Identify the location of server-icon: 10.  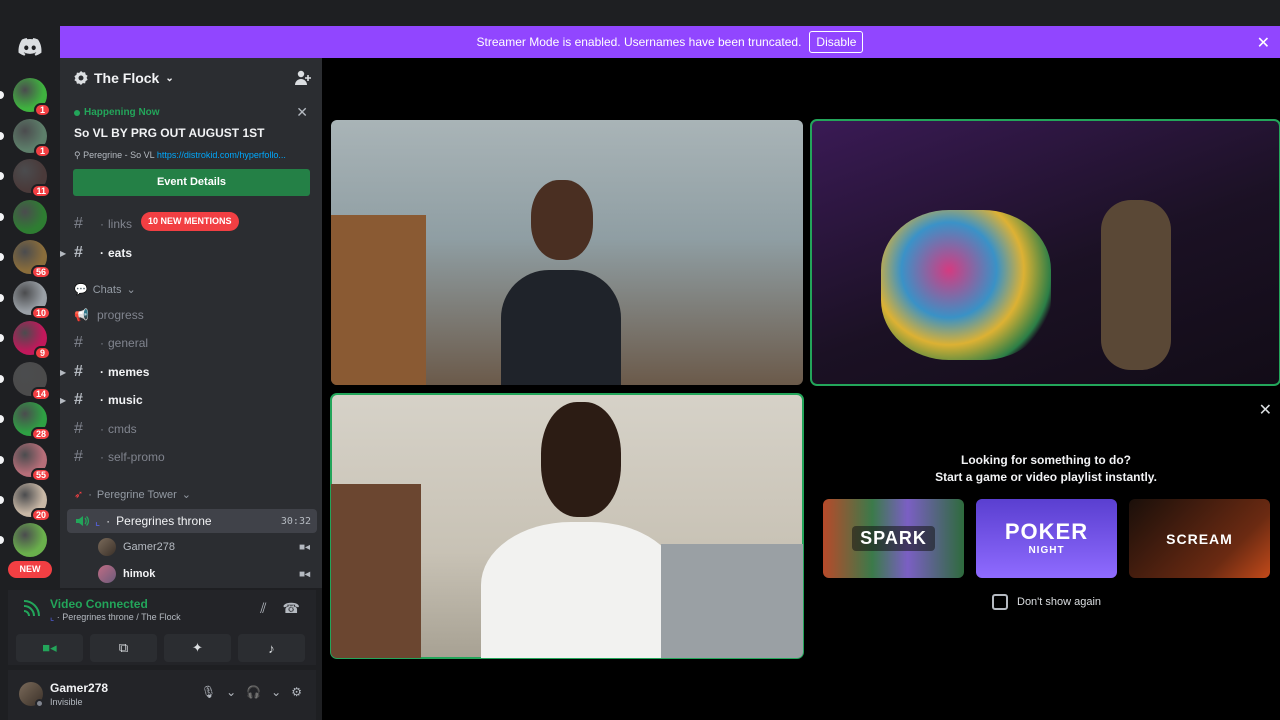
(32, 300).